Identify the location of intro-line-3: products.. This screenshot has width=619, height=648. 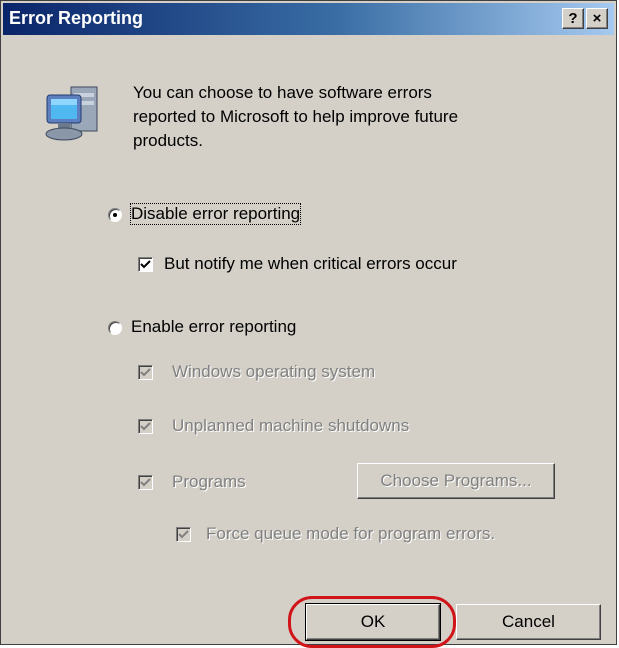
(168, 140).